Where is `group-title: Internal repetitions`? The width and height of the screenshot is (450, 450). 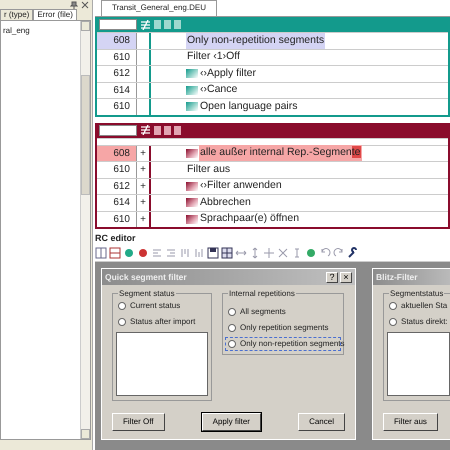
group-title: Internal repetitions is located at coordinates (262, 294).